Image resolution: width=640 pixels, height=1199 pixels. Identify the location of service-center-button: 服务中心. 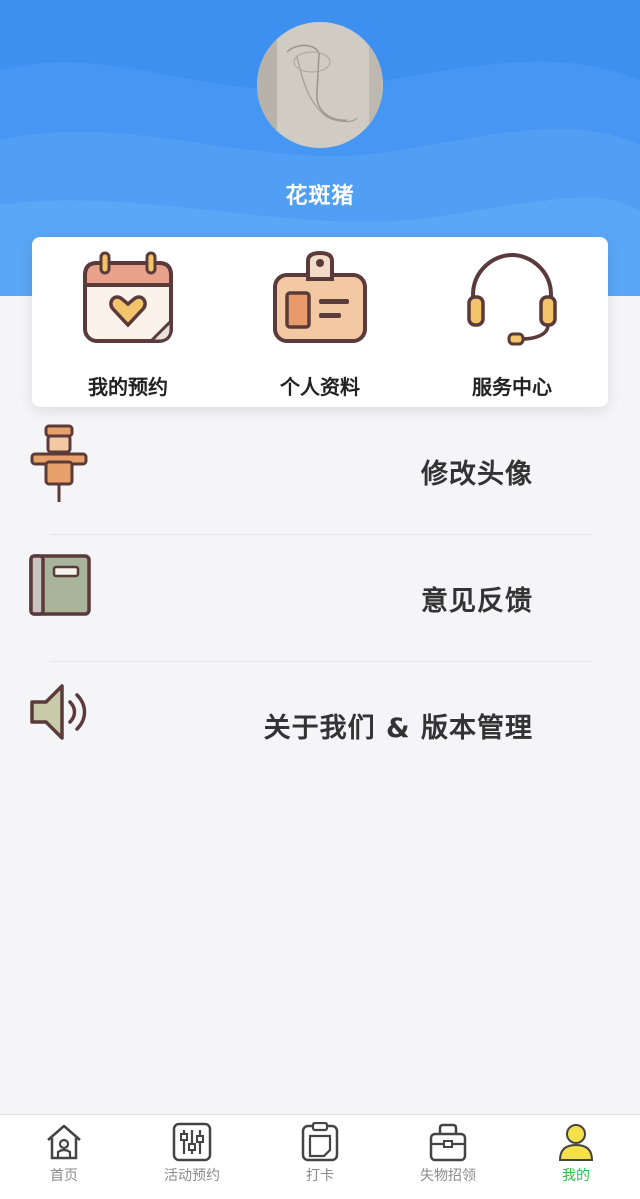
(512, 324).